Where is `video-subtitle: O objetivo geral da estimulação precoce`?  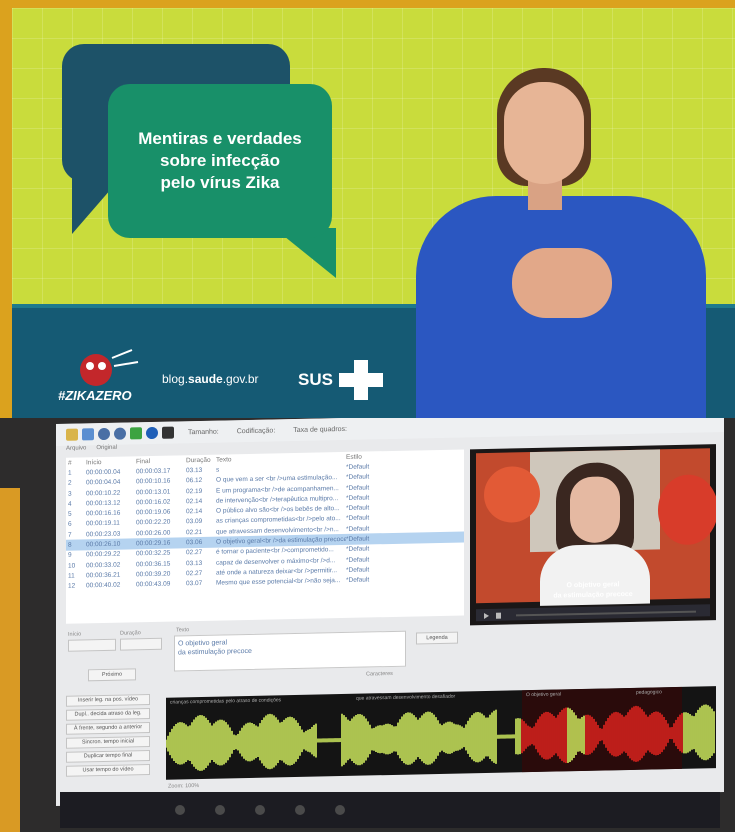
video-subtitle: O objetivo geral da estimulação precoce is located at coordinates (593, 590).